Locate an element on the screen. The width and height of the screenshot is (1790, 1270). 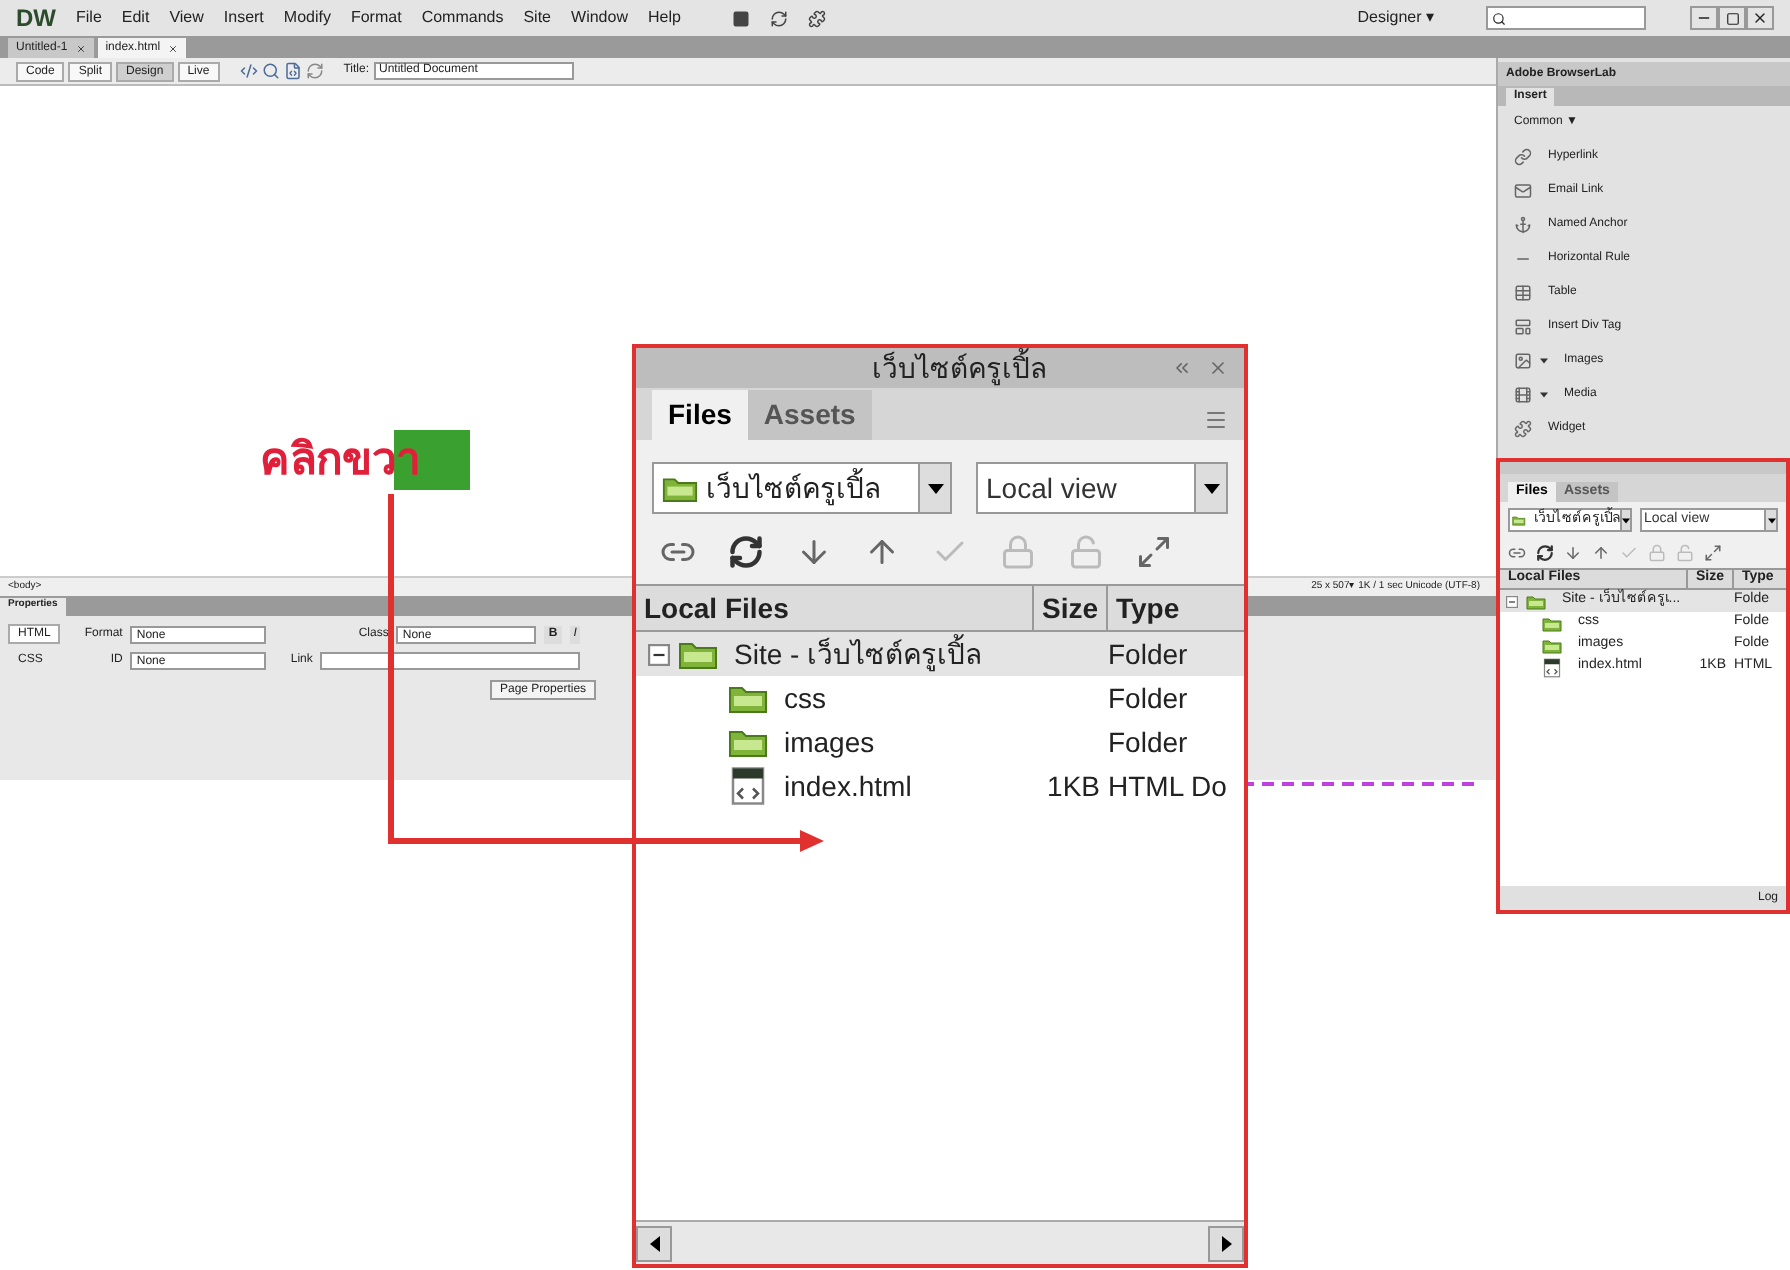
menu-item: Edit is located at coordinates (135, 18).